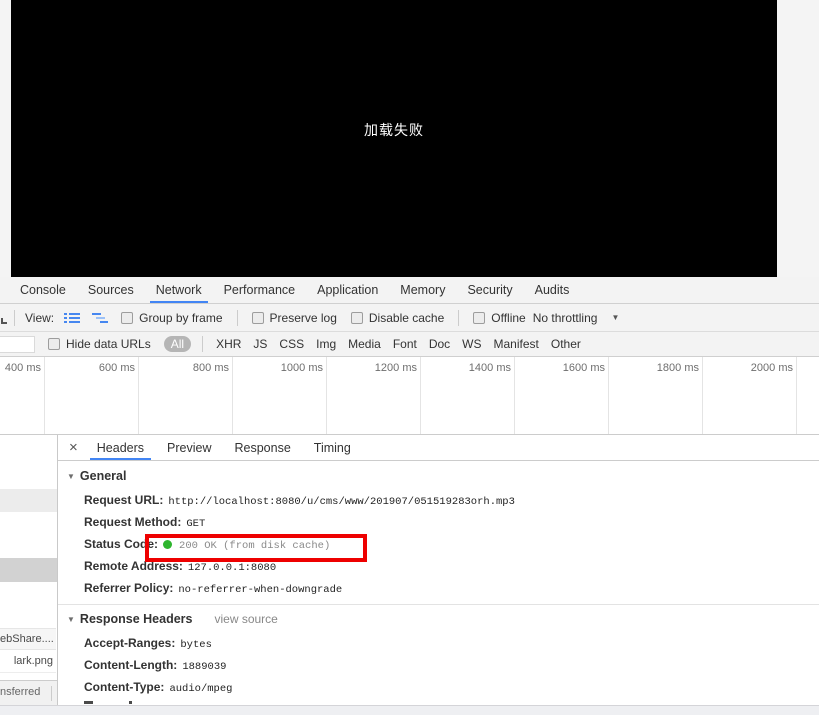 Image resolution: width=819 pixels, height=715 pixels. What do you see at coordinates (489, 290) in the screenshot?
I see `tab-security: Security` at bounding box center [489, 290].